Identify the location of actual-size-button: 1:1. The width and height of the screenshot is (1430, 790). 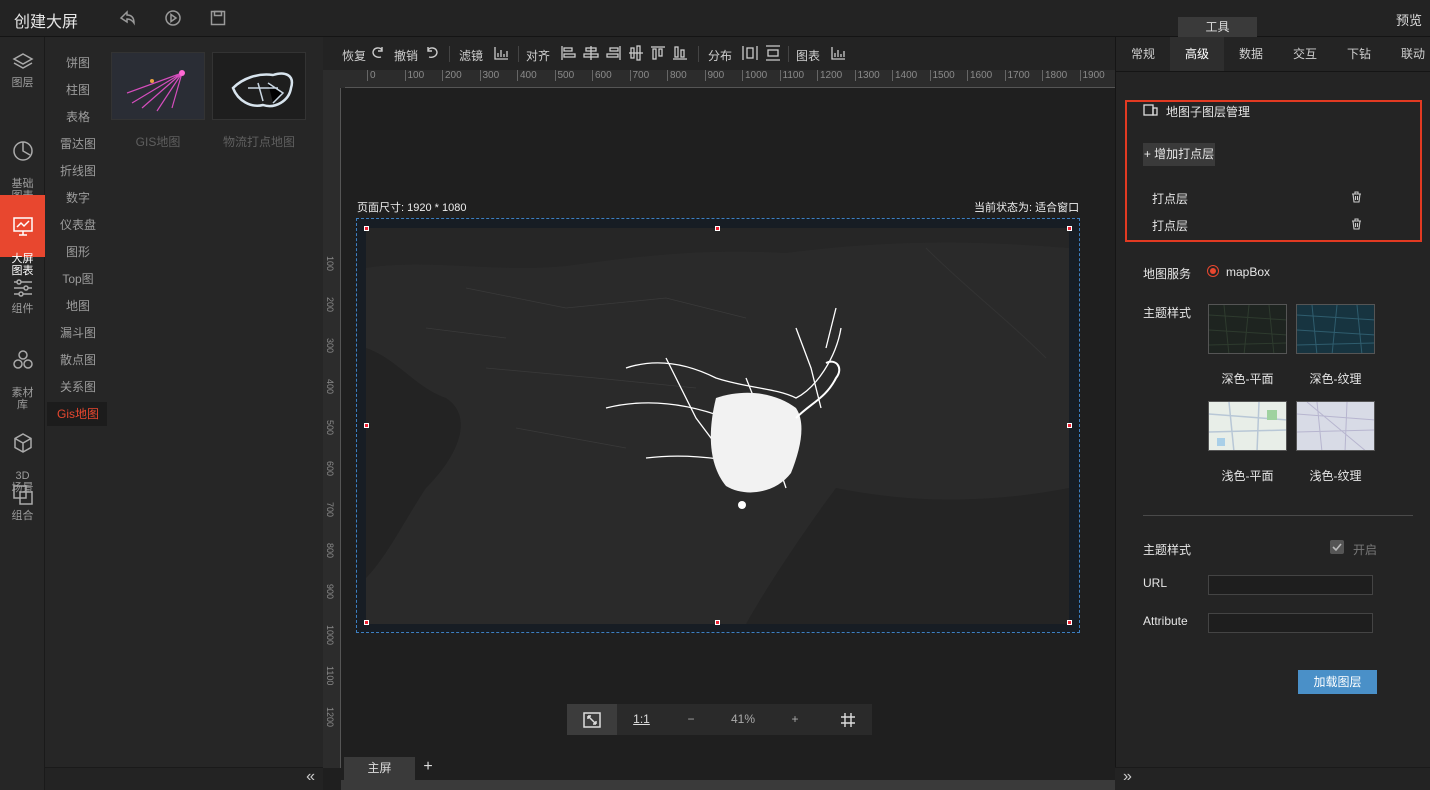
(641, 719).